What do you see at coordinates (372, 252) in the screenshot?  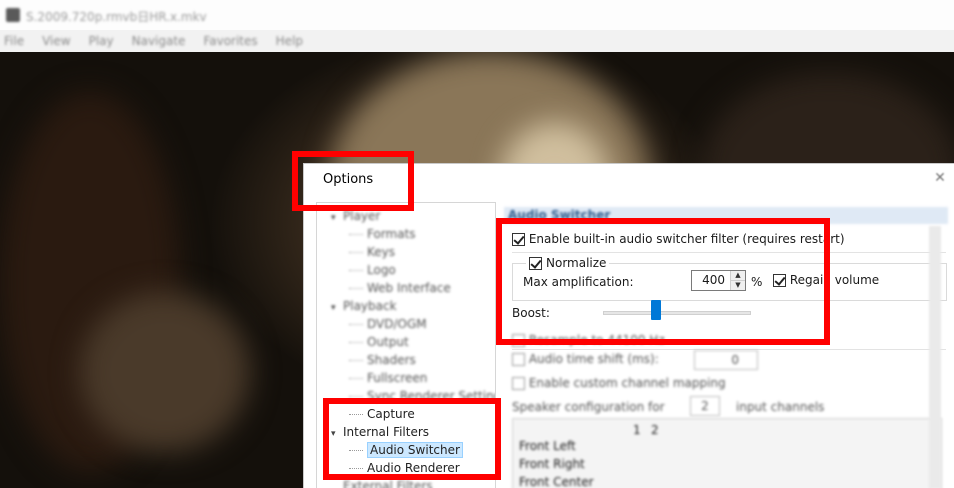 I see `tree-item-keys: Keys` at bounding box center [372, 252].